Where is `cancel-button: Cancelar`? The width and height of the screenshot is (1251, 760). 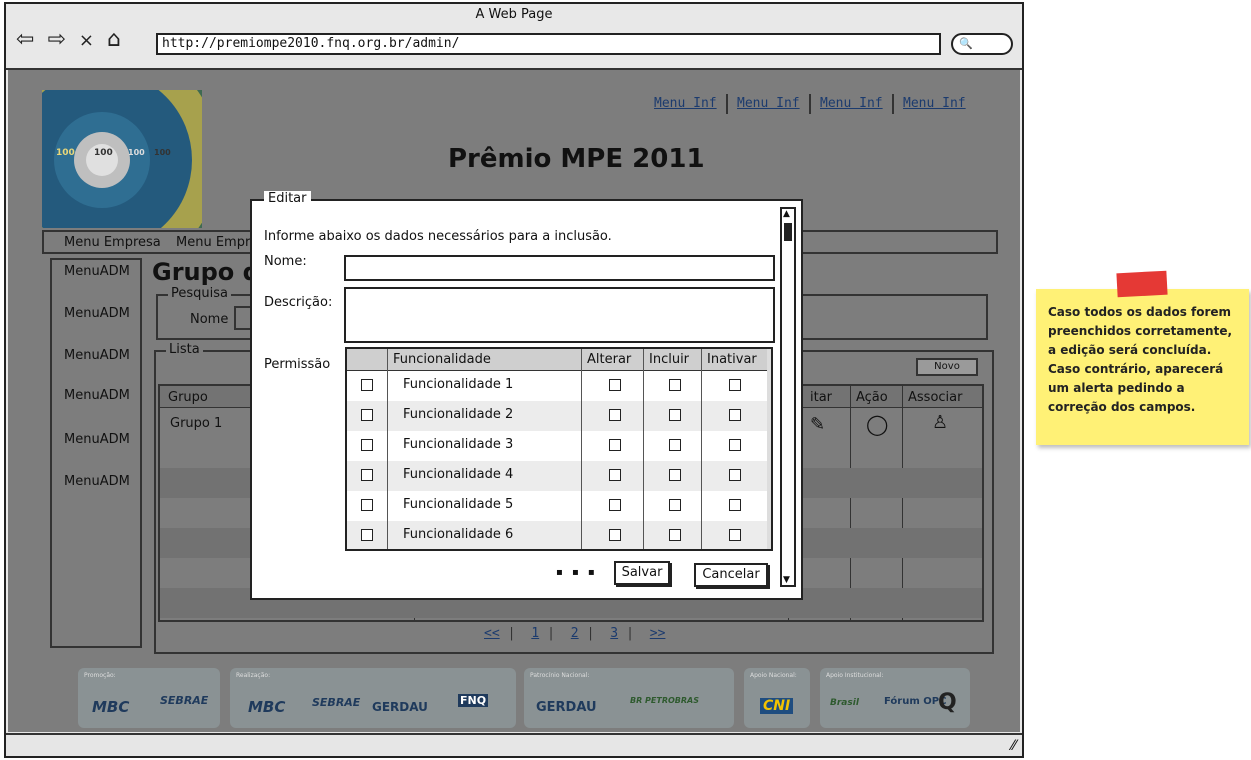 cancel-button: Cancelar is located at coordinates (731, 575).